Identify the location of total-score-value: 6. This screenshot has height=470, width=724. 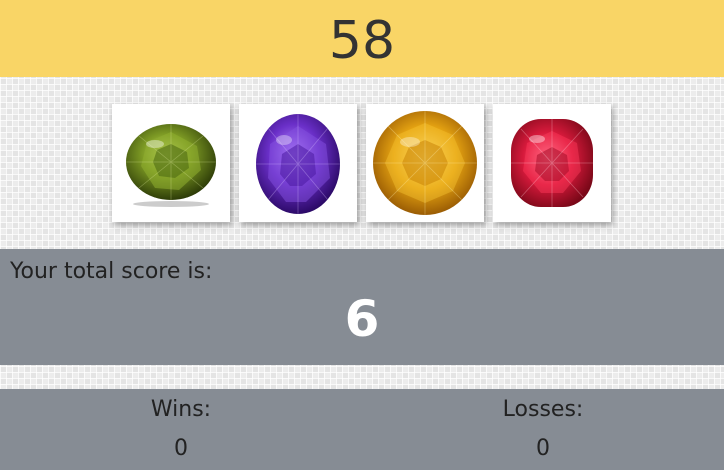
(362, 319).